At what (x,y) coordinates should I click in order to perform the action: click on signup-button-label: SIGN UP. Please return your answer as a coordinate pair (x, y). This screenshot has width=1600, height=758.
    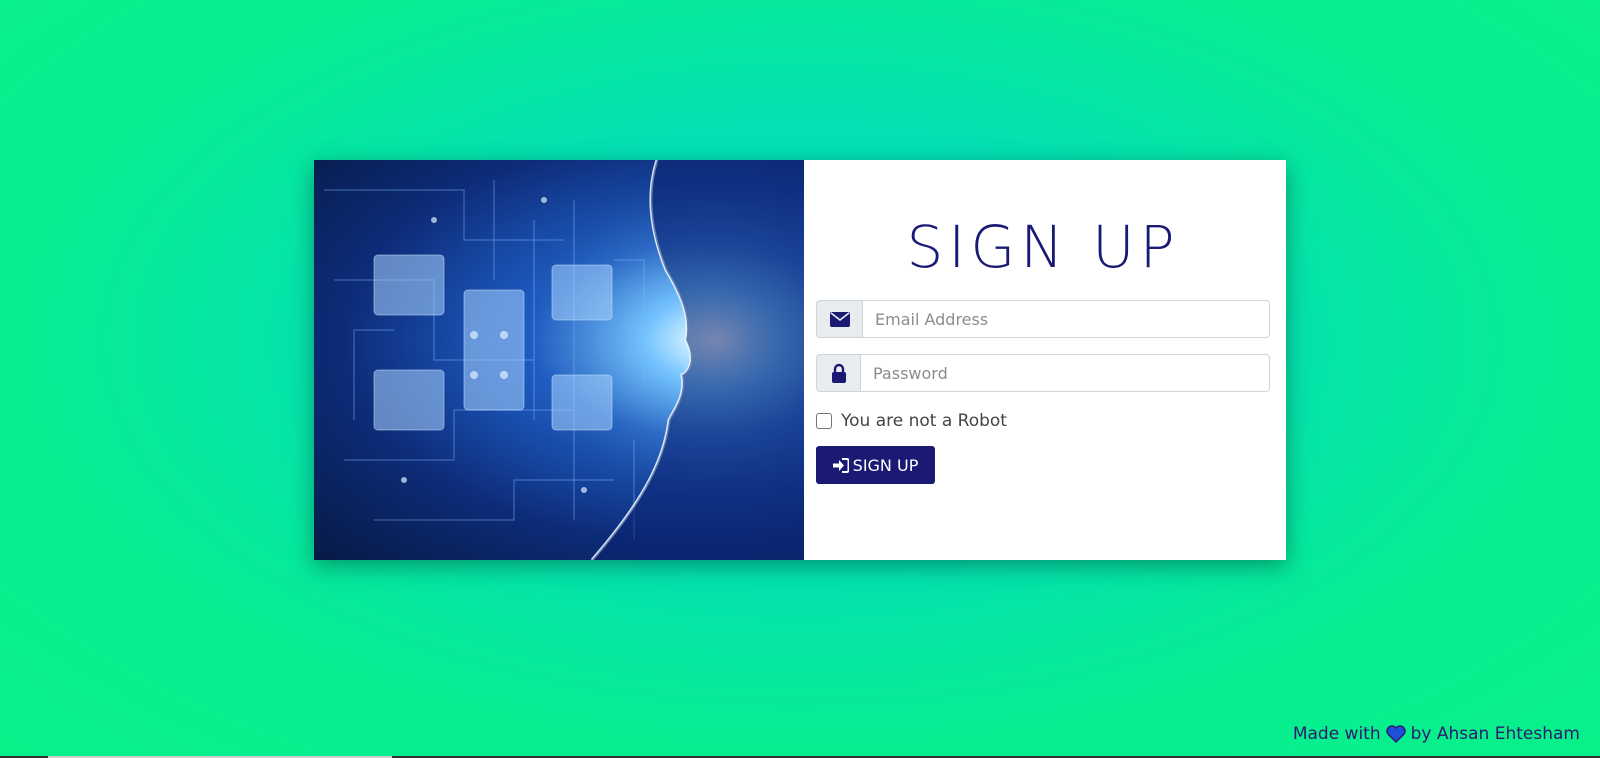
    Looking at the image, I should click on (885, 465).